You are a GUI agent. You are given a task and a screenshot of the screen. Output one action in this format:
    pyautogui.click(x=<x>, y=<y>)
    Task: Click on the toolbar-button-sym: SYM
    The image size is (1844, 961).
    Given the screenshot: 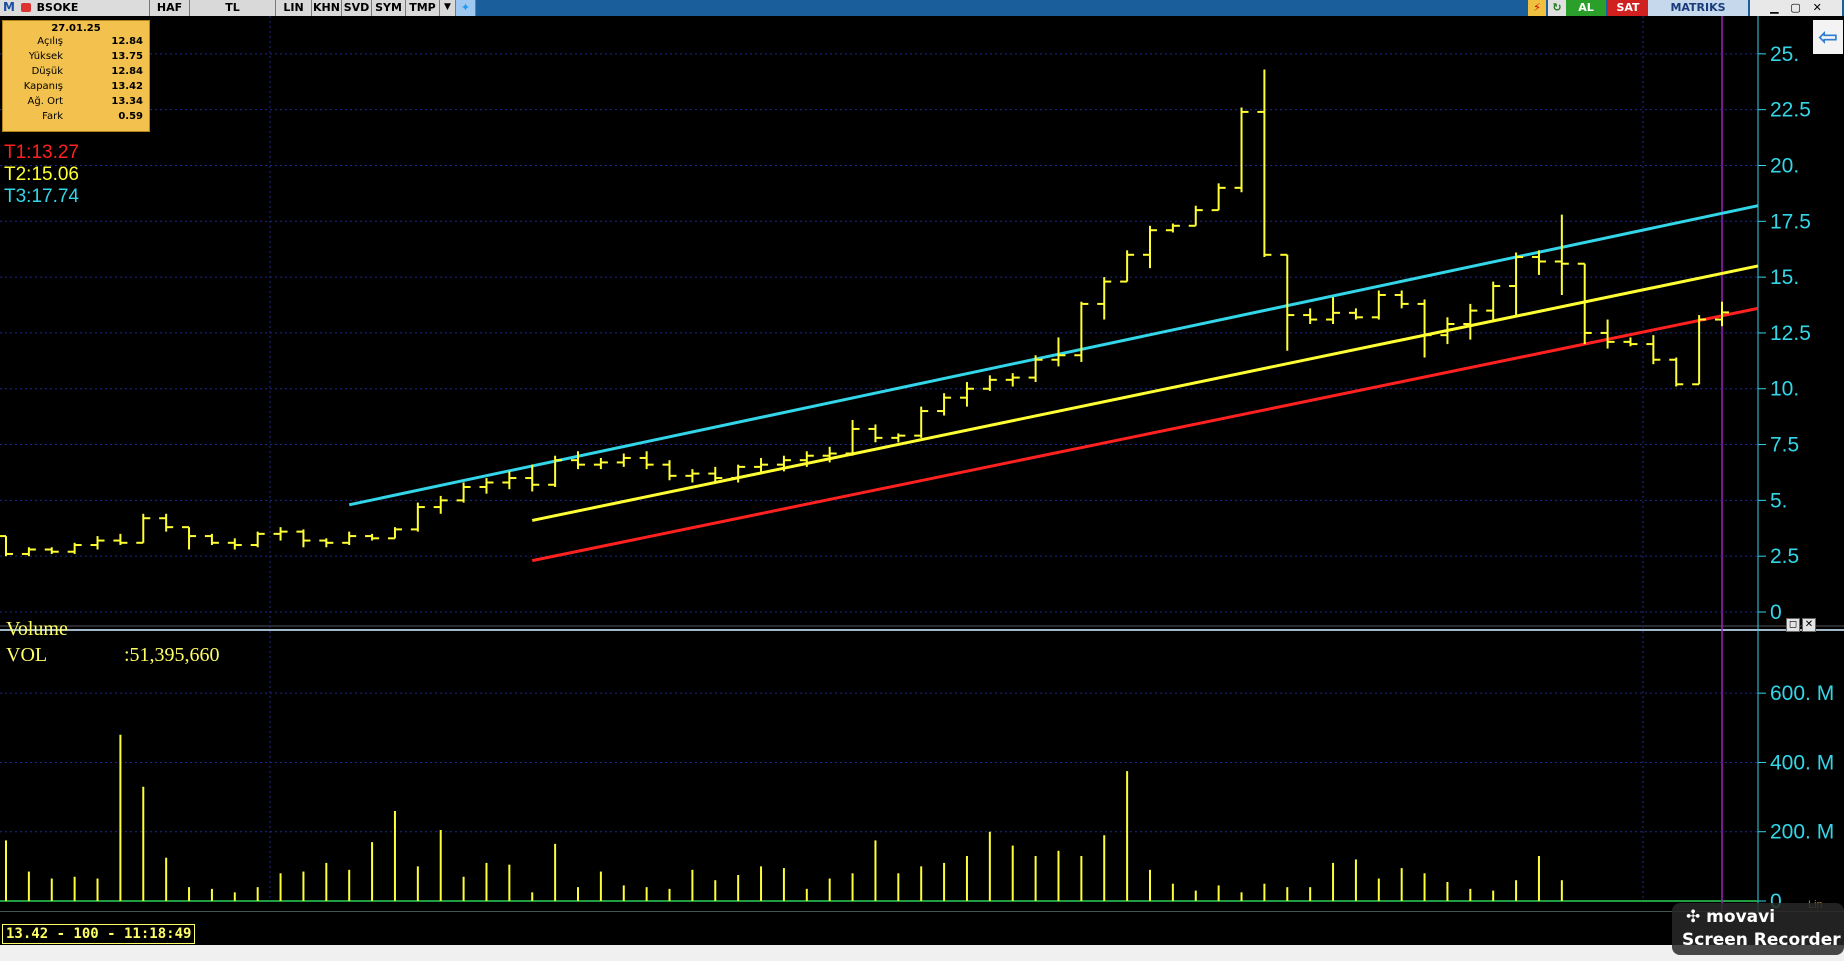 What is the action you would take?
    pyautogui.click(x=389, y=8)
    